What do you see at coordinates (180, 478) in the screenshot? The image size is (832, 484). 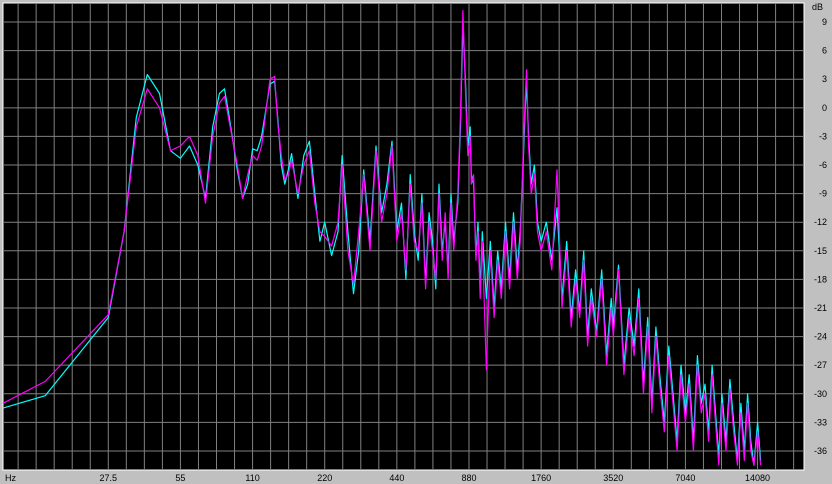 I see `x-tick-label: 55` at bounding box center [180, 478].